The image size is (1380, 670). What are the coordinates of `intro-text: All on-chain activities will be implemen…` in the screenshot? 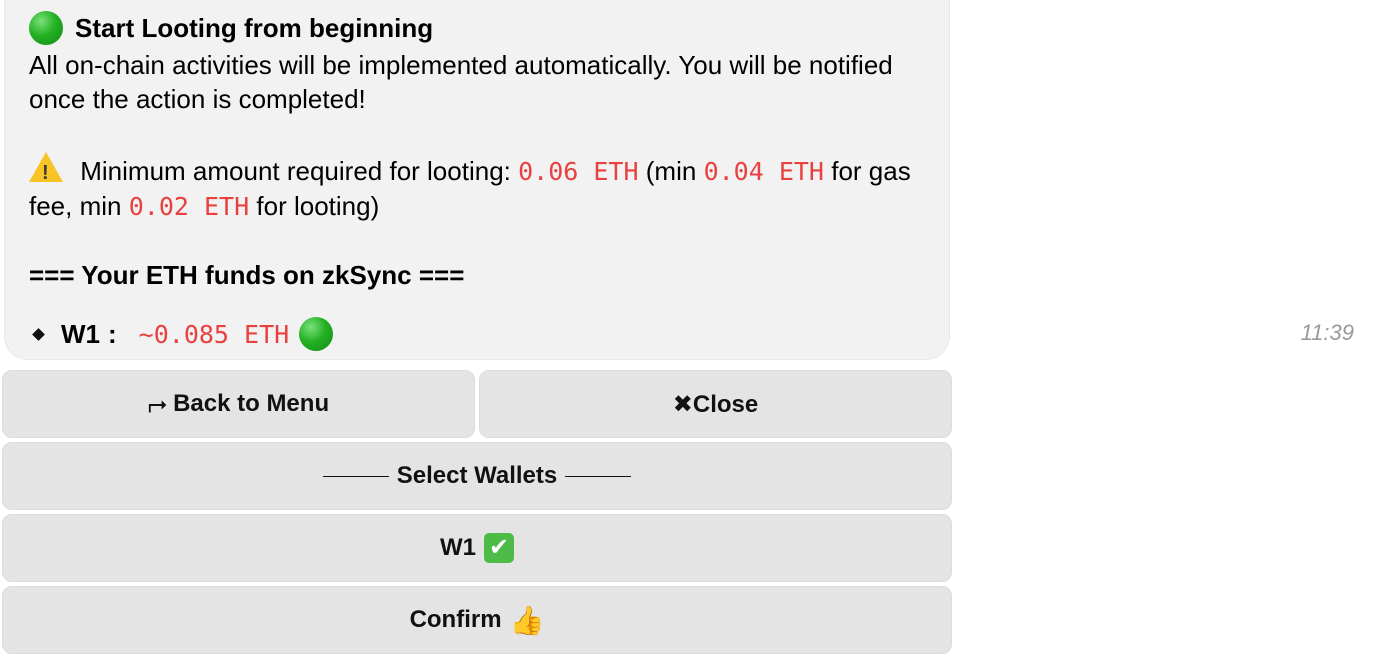 It's located at (461, 82).